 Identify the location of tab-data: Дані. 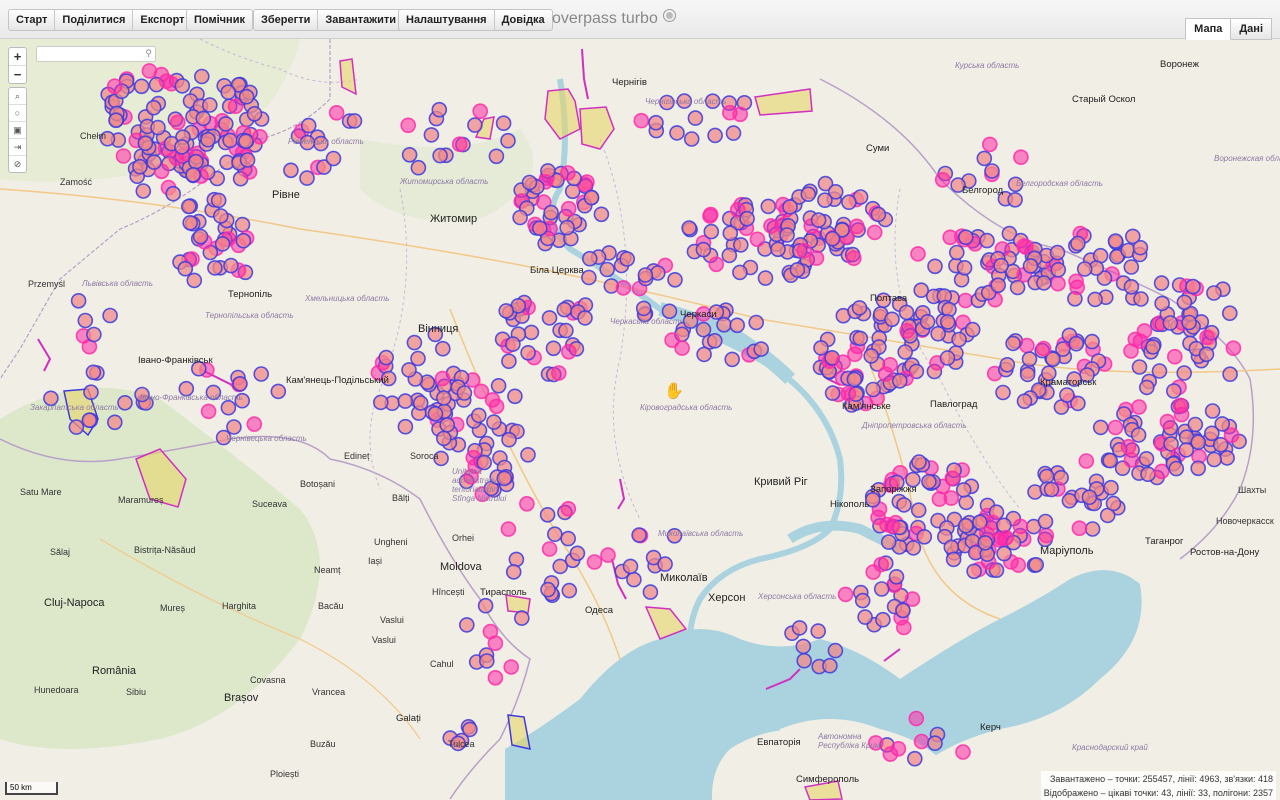
(1251, 29).